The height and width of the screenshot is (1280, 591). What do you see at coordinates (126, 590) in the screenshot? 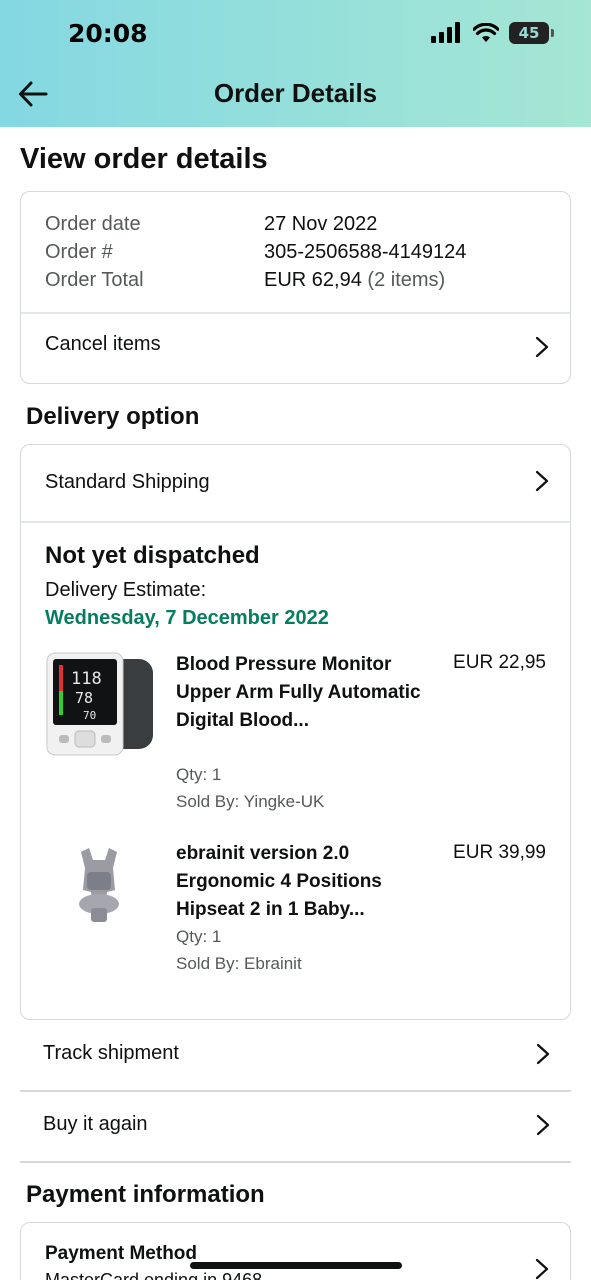
I see `delivery-estimate-label: Delivery Estimate:` at bounding box center [126, 590].